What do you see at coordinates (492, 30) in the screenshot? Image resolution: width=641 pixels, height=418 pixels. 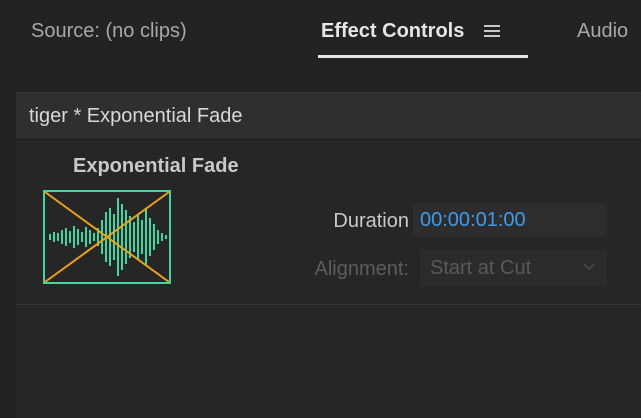 I see `hamburger-menu-icon` at bounding box center [492, 30].